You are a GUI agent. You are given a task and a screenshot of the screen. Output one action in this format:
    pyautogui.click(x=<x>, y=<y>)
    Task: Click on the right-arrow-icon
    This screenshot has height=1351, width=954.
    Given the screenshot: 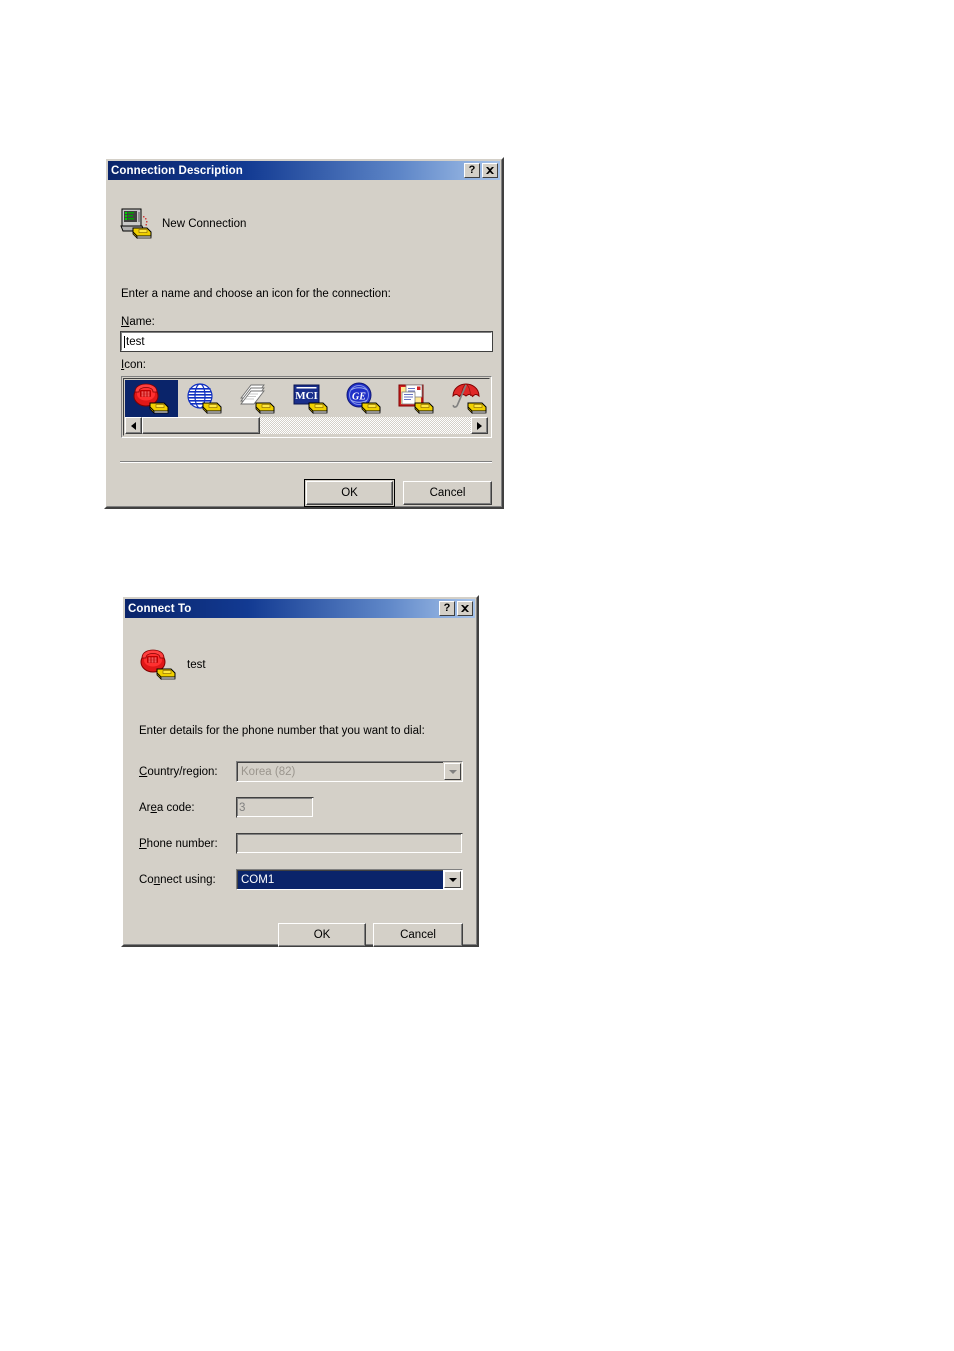 What is the action you would take?
    pyautogui.click(x=479, y=425)
    